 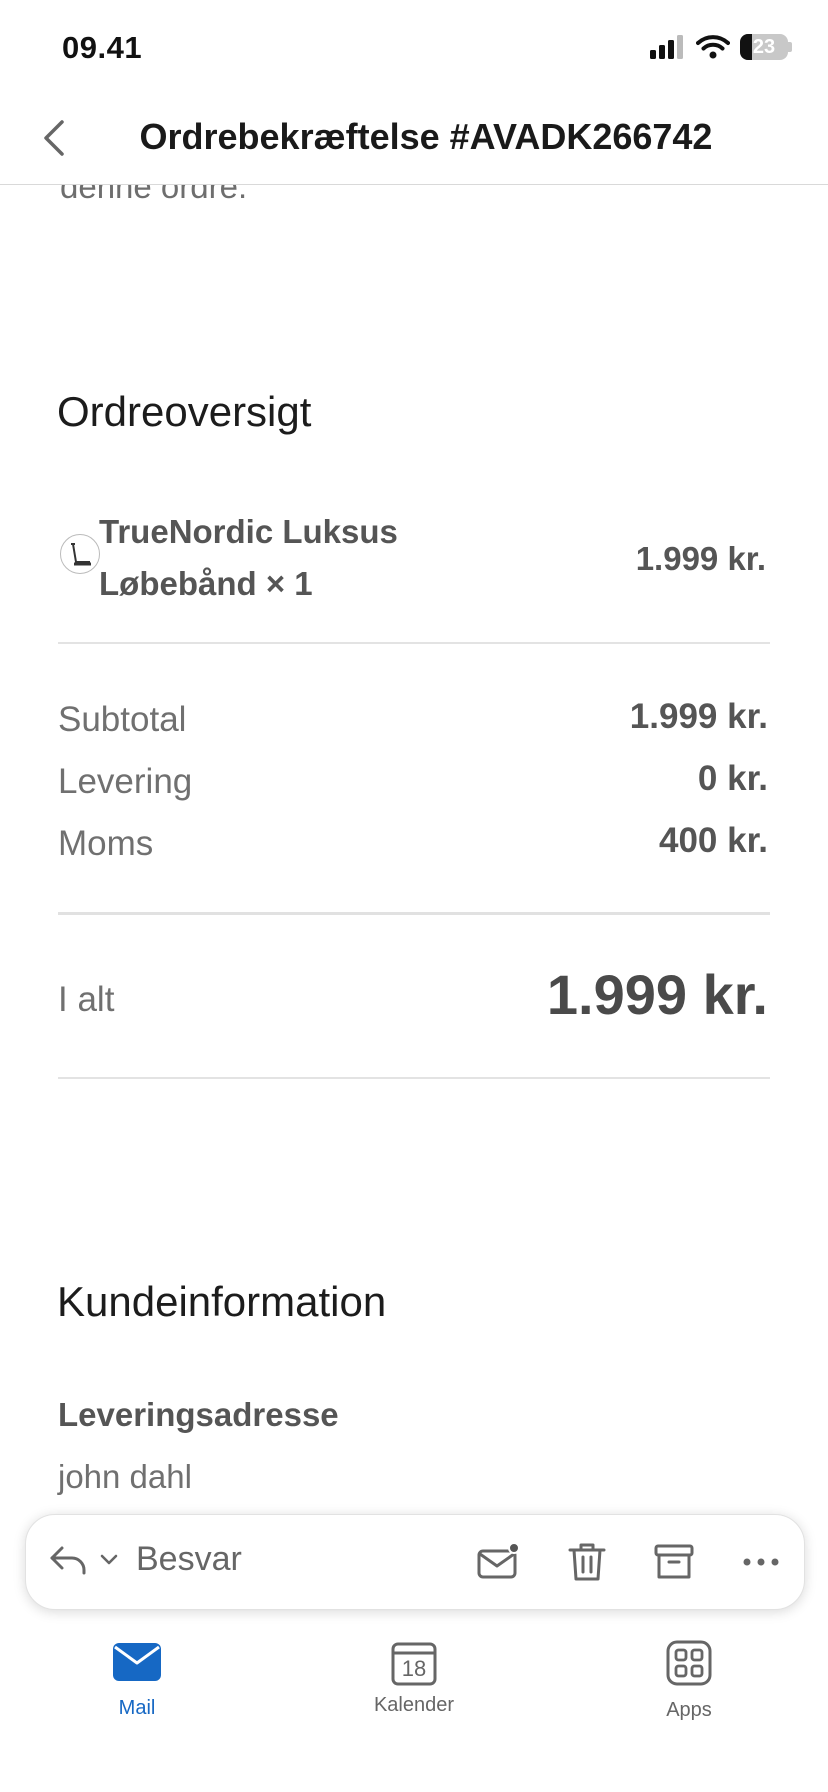 I want to click on delivery-address-label: Leveringsadresse, so click(x=198, y=1414).